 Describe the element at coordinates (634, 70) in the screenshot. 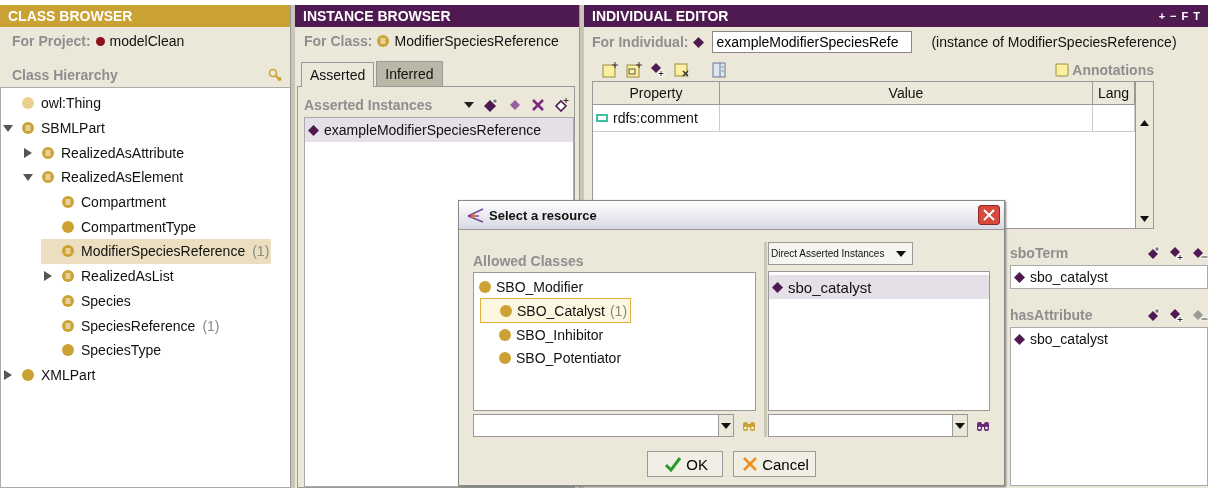

I see `note-copy-icon` at that location.